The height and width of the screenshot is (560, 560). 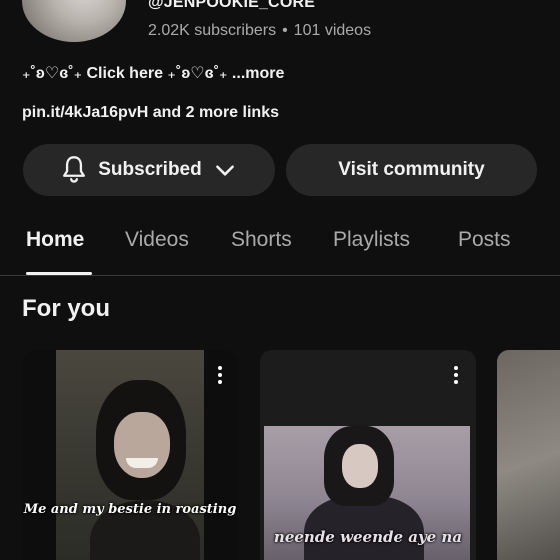 What do you see at coordinates (232, 5) in the screenshot?
I see `channel-handle: @JENPOOKIE_CORE` at bounding box center [232, 5].